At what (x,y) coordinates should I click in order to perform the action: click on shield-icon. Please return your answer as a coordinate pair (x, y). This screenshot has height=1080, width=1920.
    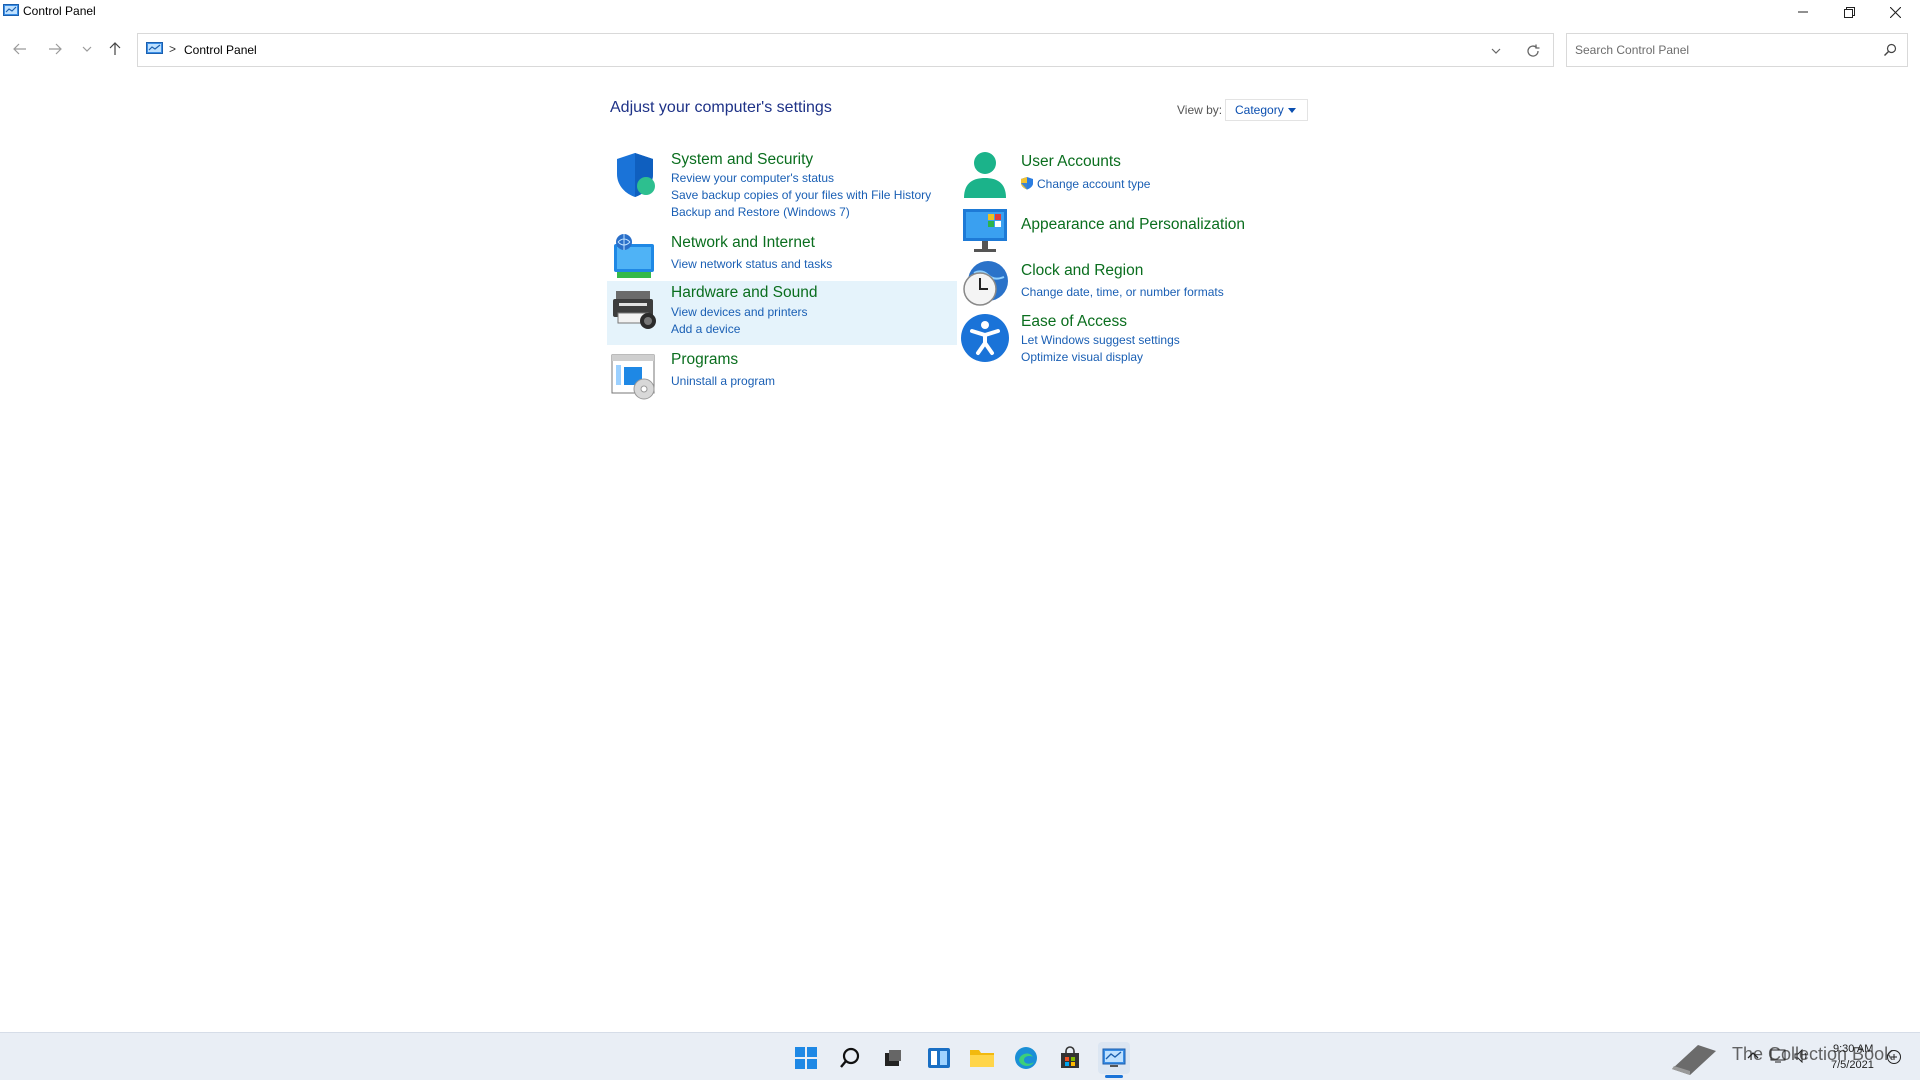
    Looking at the image, I should click on (636, 175).